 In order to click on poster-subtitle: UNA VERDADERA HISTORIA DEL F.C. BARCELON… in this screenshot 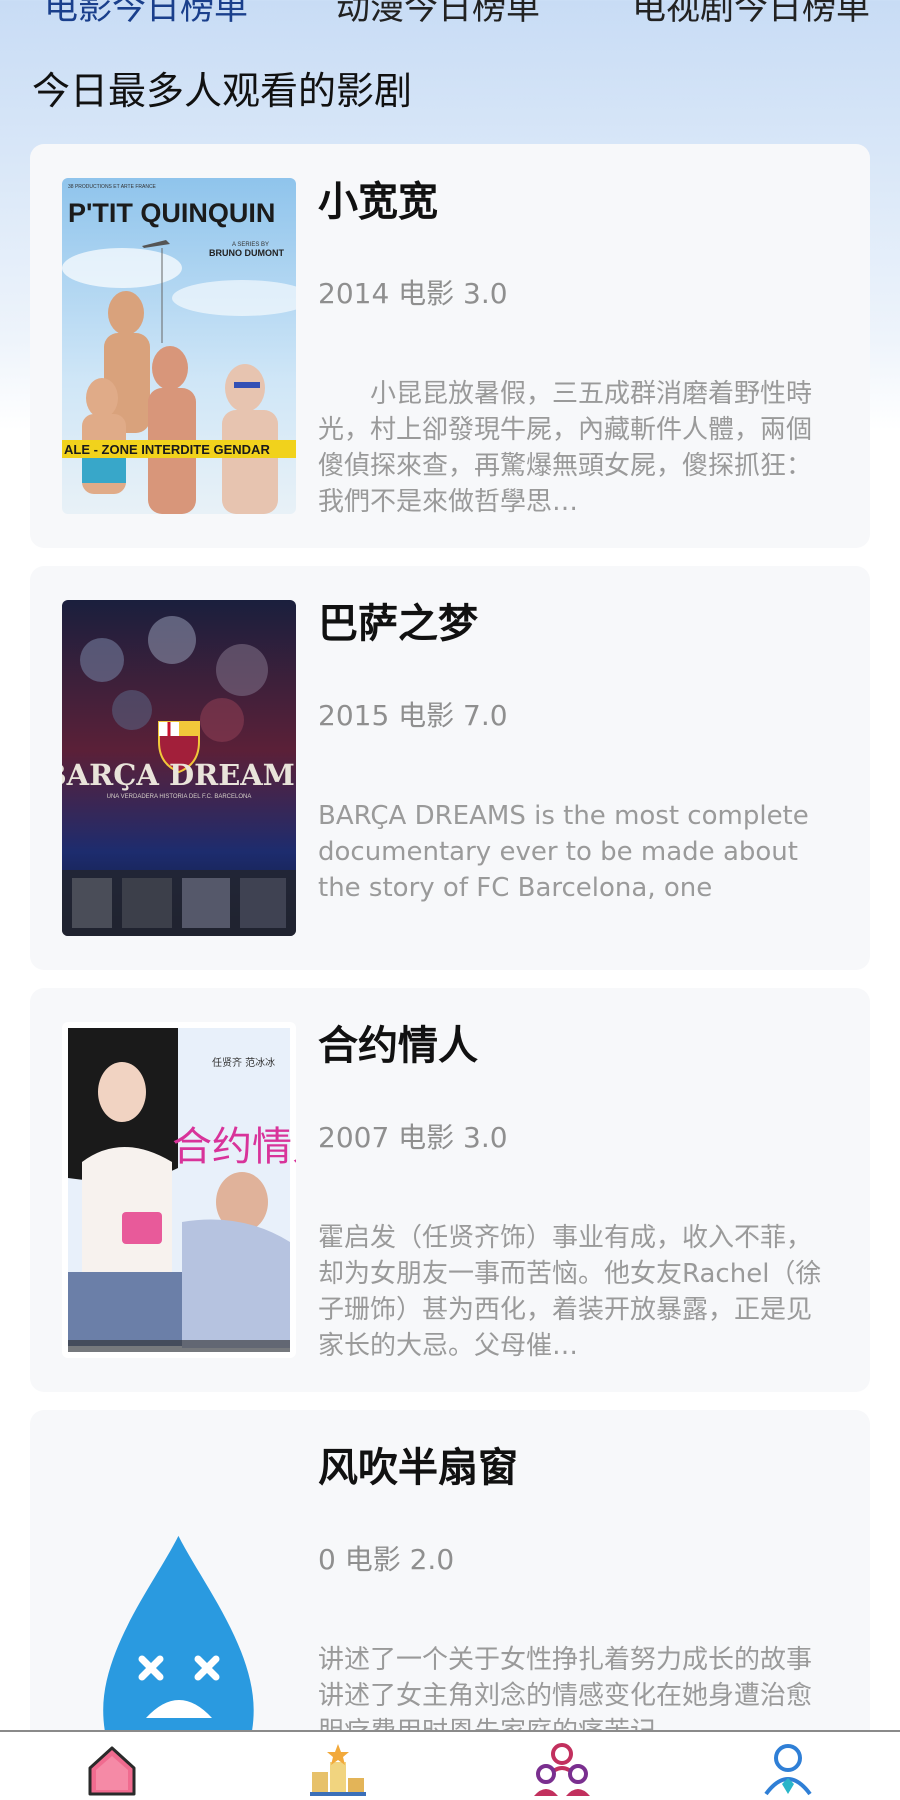, I will do `click(179, 797)`.